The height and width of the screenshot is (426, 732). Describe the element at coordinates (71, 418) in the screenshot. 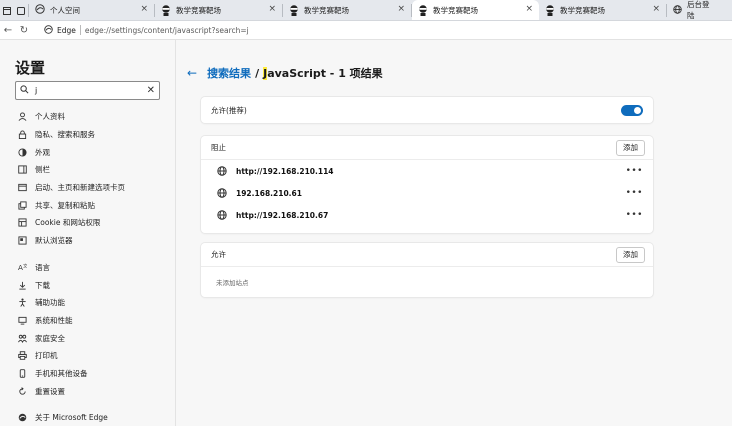

I see `sidebar-item-label: 关于 Microsoft Edge` at that location.